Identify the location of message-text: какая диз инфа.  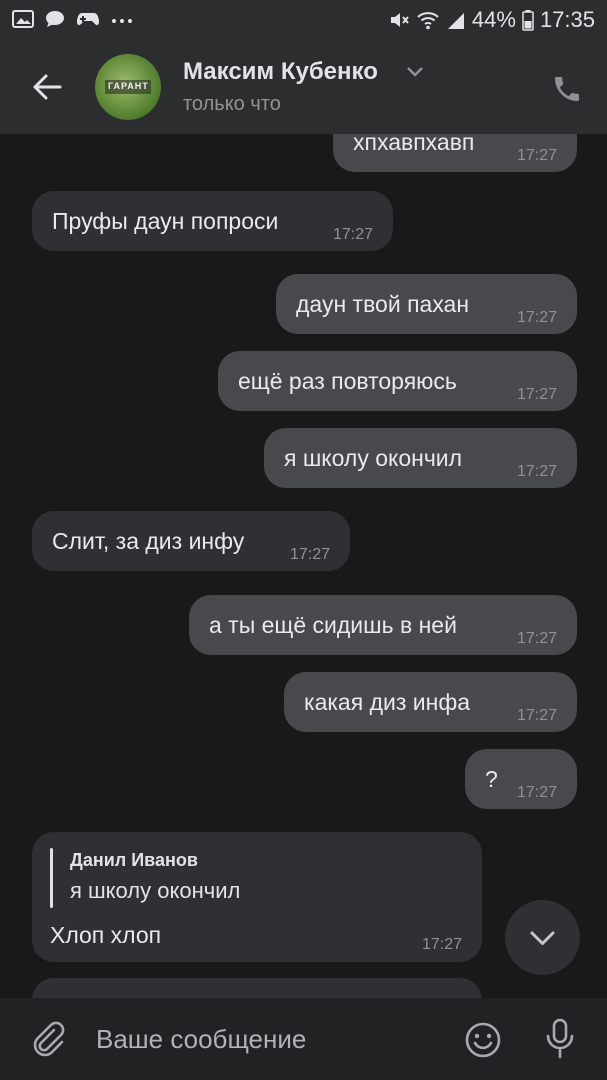
(387, 702).